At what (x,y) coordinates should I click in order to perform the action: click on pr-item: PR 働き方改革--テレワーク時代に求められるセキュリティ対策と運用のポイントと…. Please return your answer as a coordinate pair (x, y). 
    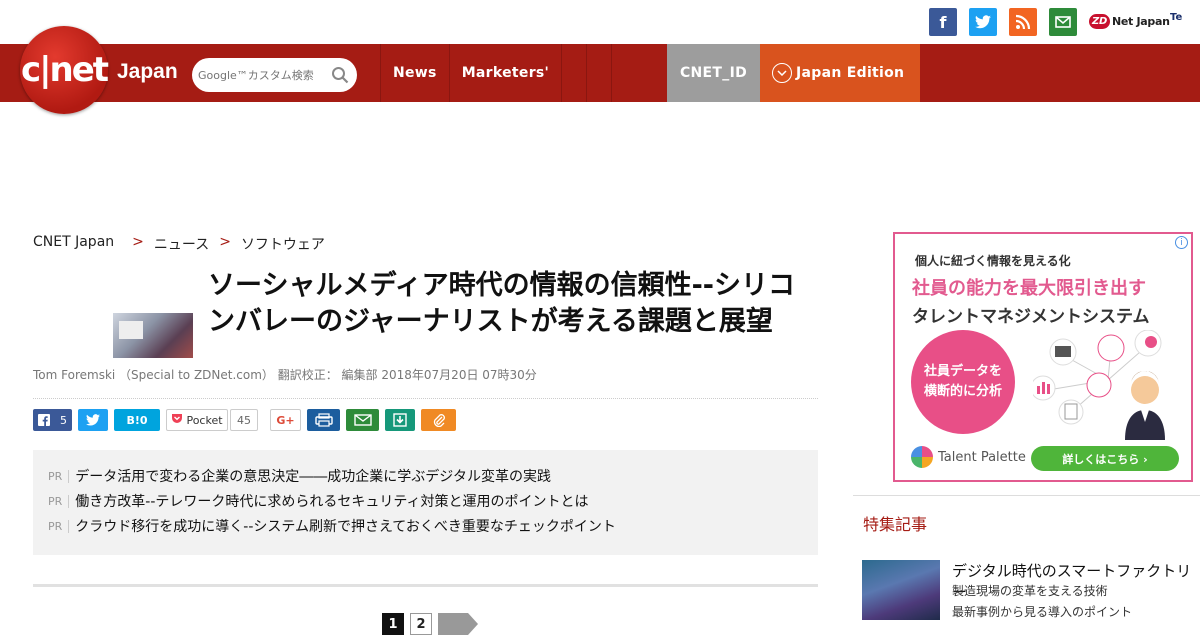
    Looking at the image, I should click on (318, 501).